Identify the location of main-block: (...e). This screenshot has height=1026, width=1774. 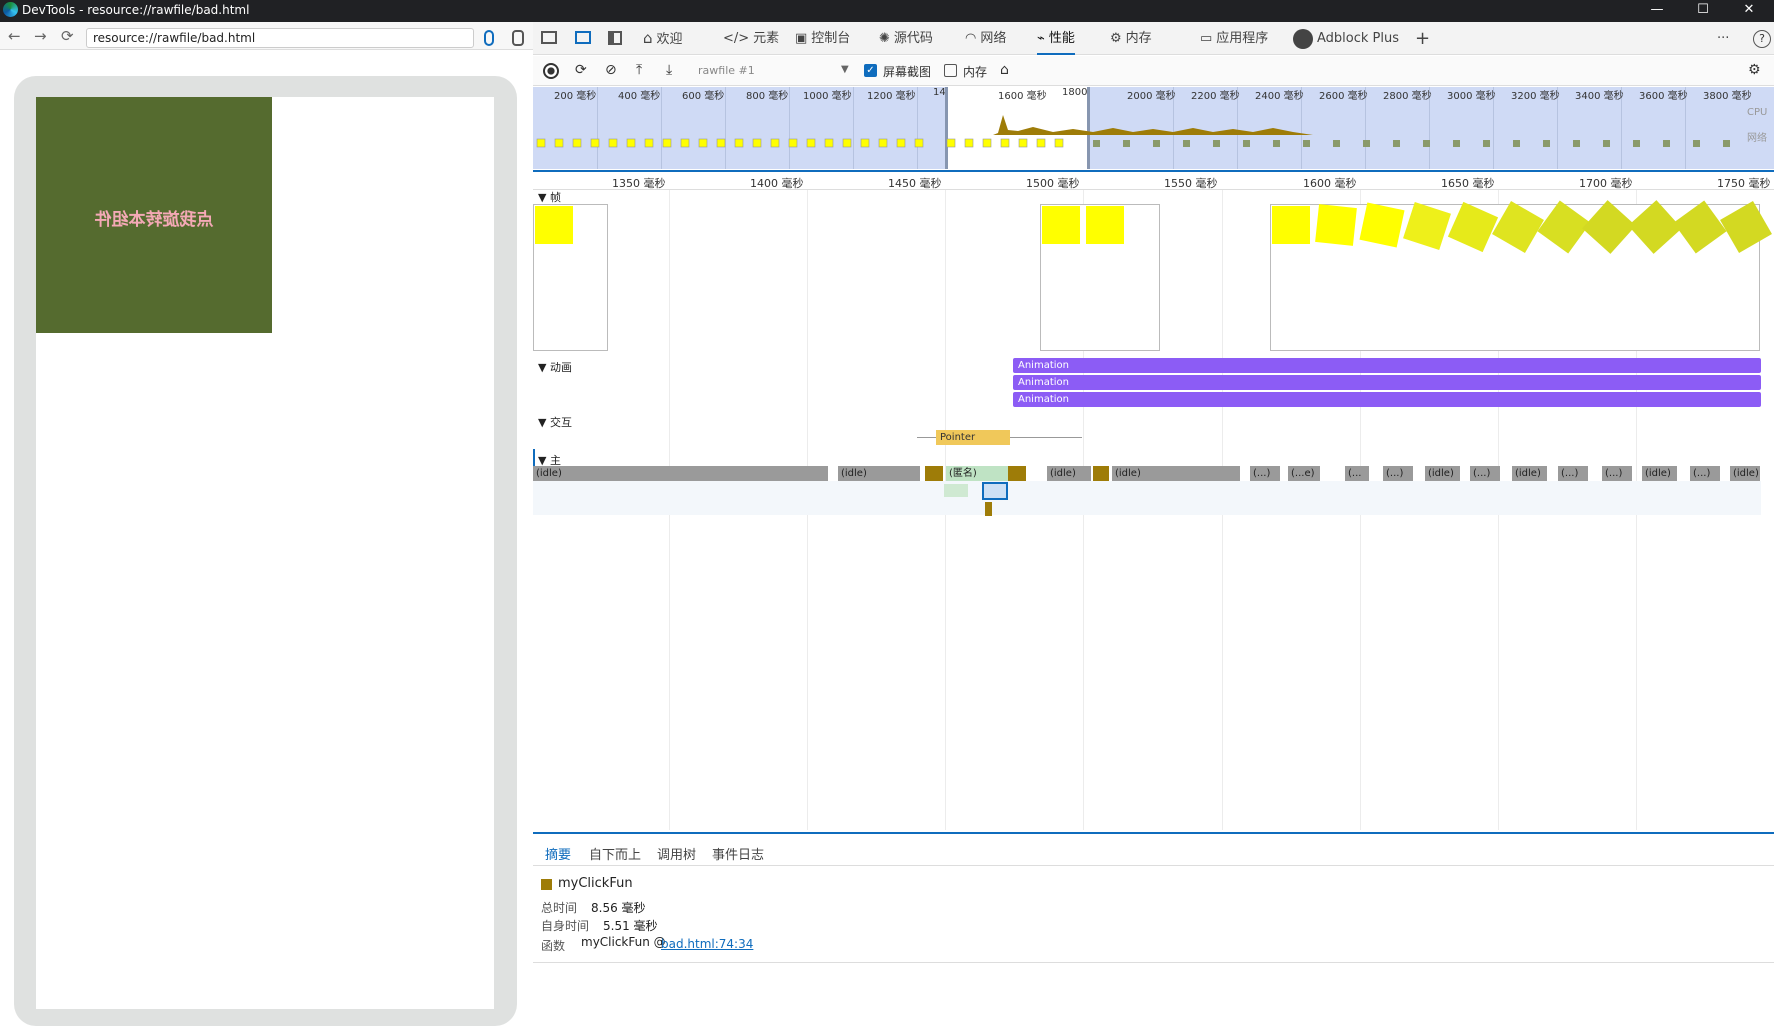
(1304, 473).